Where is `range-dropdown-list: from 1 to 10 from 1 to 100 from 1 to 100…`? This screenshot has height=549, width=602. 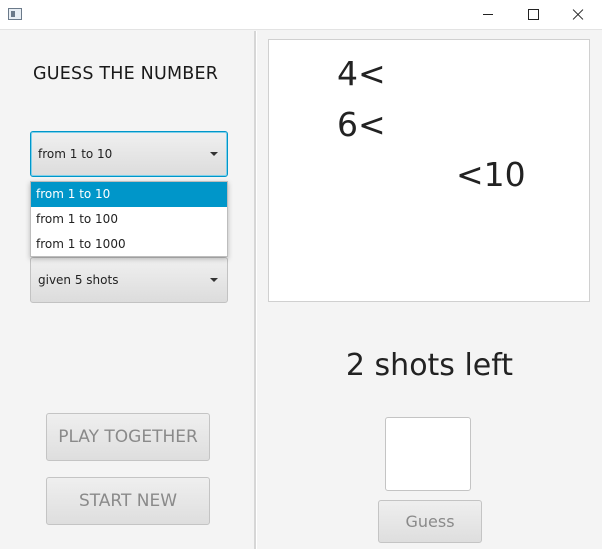 range-dropdown-list: from 1 to 10 from 1 to 100 from 1 to 100… is located at coordinates (129, 219).